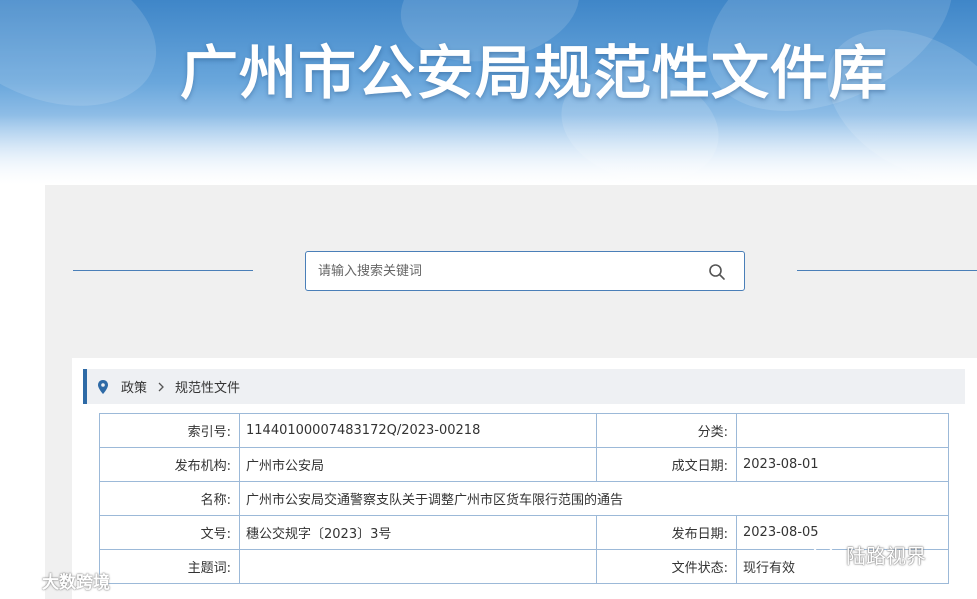 The width and height of the screenshot is (977, 599). I want to click on watermark-right: 陆路视界, so click(869, 554).